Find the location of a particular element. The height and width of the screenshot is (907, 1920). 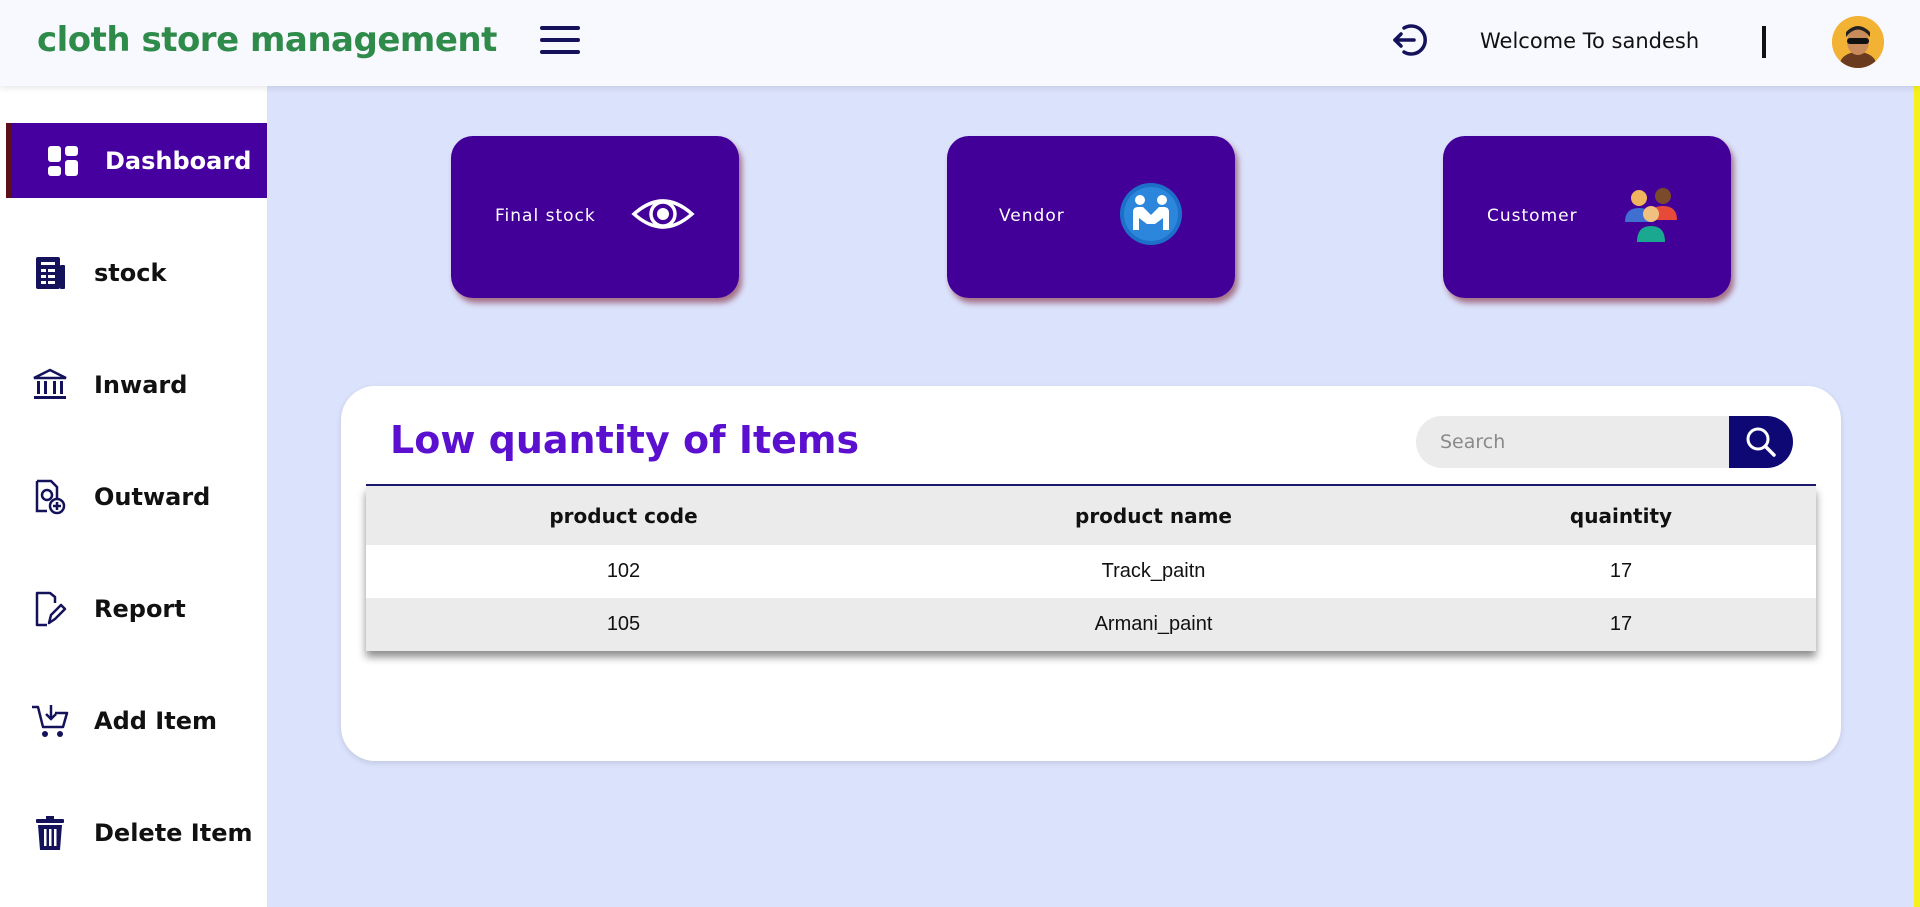

search-button is located at coordinates (1761, 442).